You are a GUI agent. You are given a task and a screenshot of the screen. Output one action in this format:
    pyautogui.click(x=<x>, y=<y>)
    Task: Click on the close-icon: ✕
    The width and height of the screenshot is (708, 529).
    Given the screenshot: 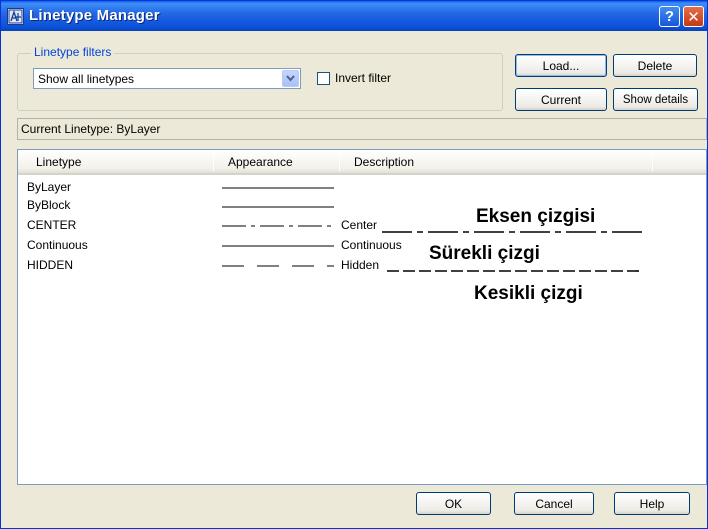 What is the action you would take?
    pyautogui.click(x=693, y=17)
    